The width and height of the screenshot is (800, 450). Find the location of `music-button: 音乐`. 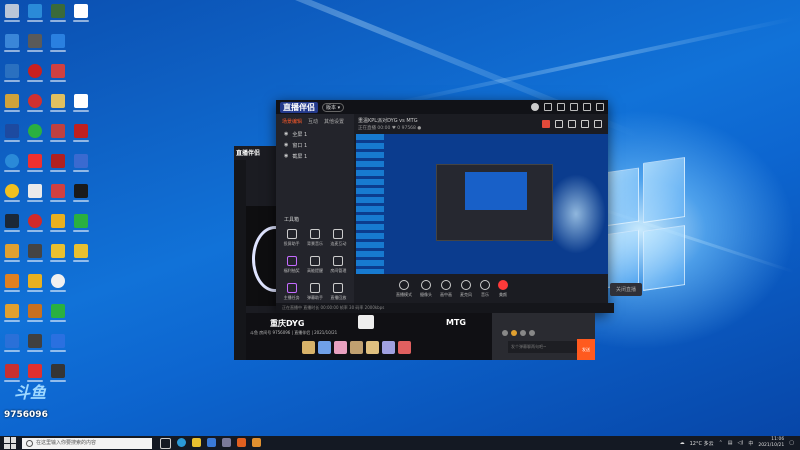

music-button: 音乐 is located at coordinates (485, 289).